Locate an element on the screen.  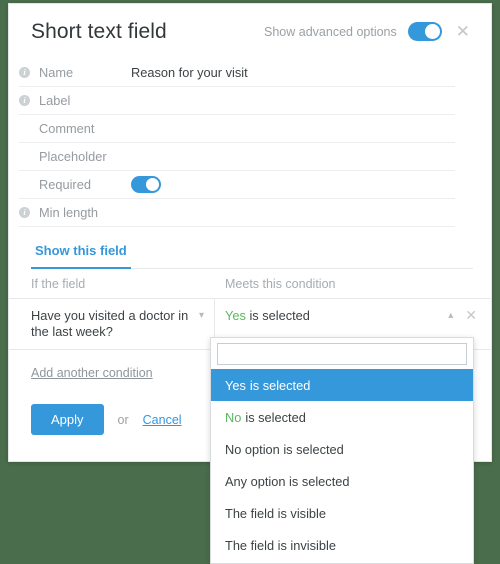
conditions-table-header: If the field Meets this condition is located at coordinates (250, 284).